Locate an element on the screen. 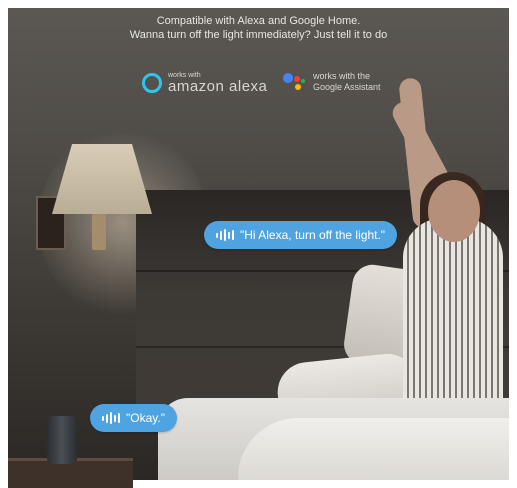  voice-reply-bubble: "Okay." is located at coordinates (133, 418).